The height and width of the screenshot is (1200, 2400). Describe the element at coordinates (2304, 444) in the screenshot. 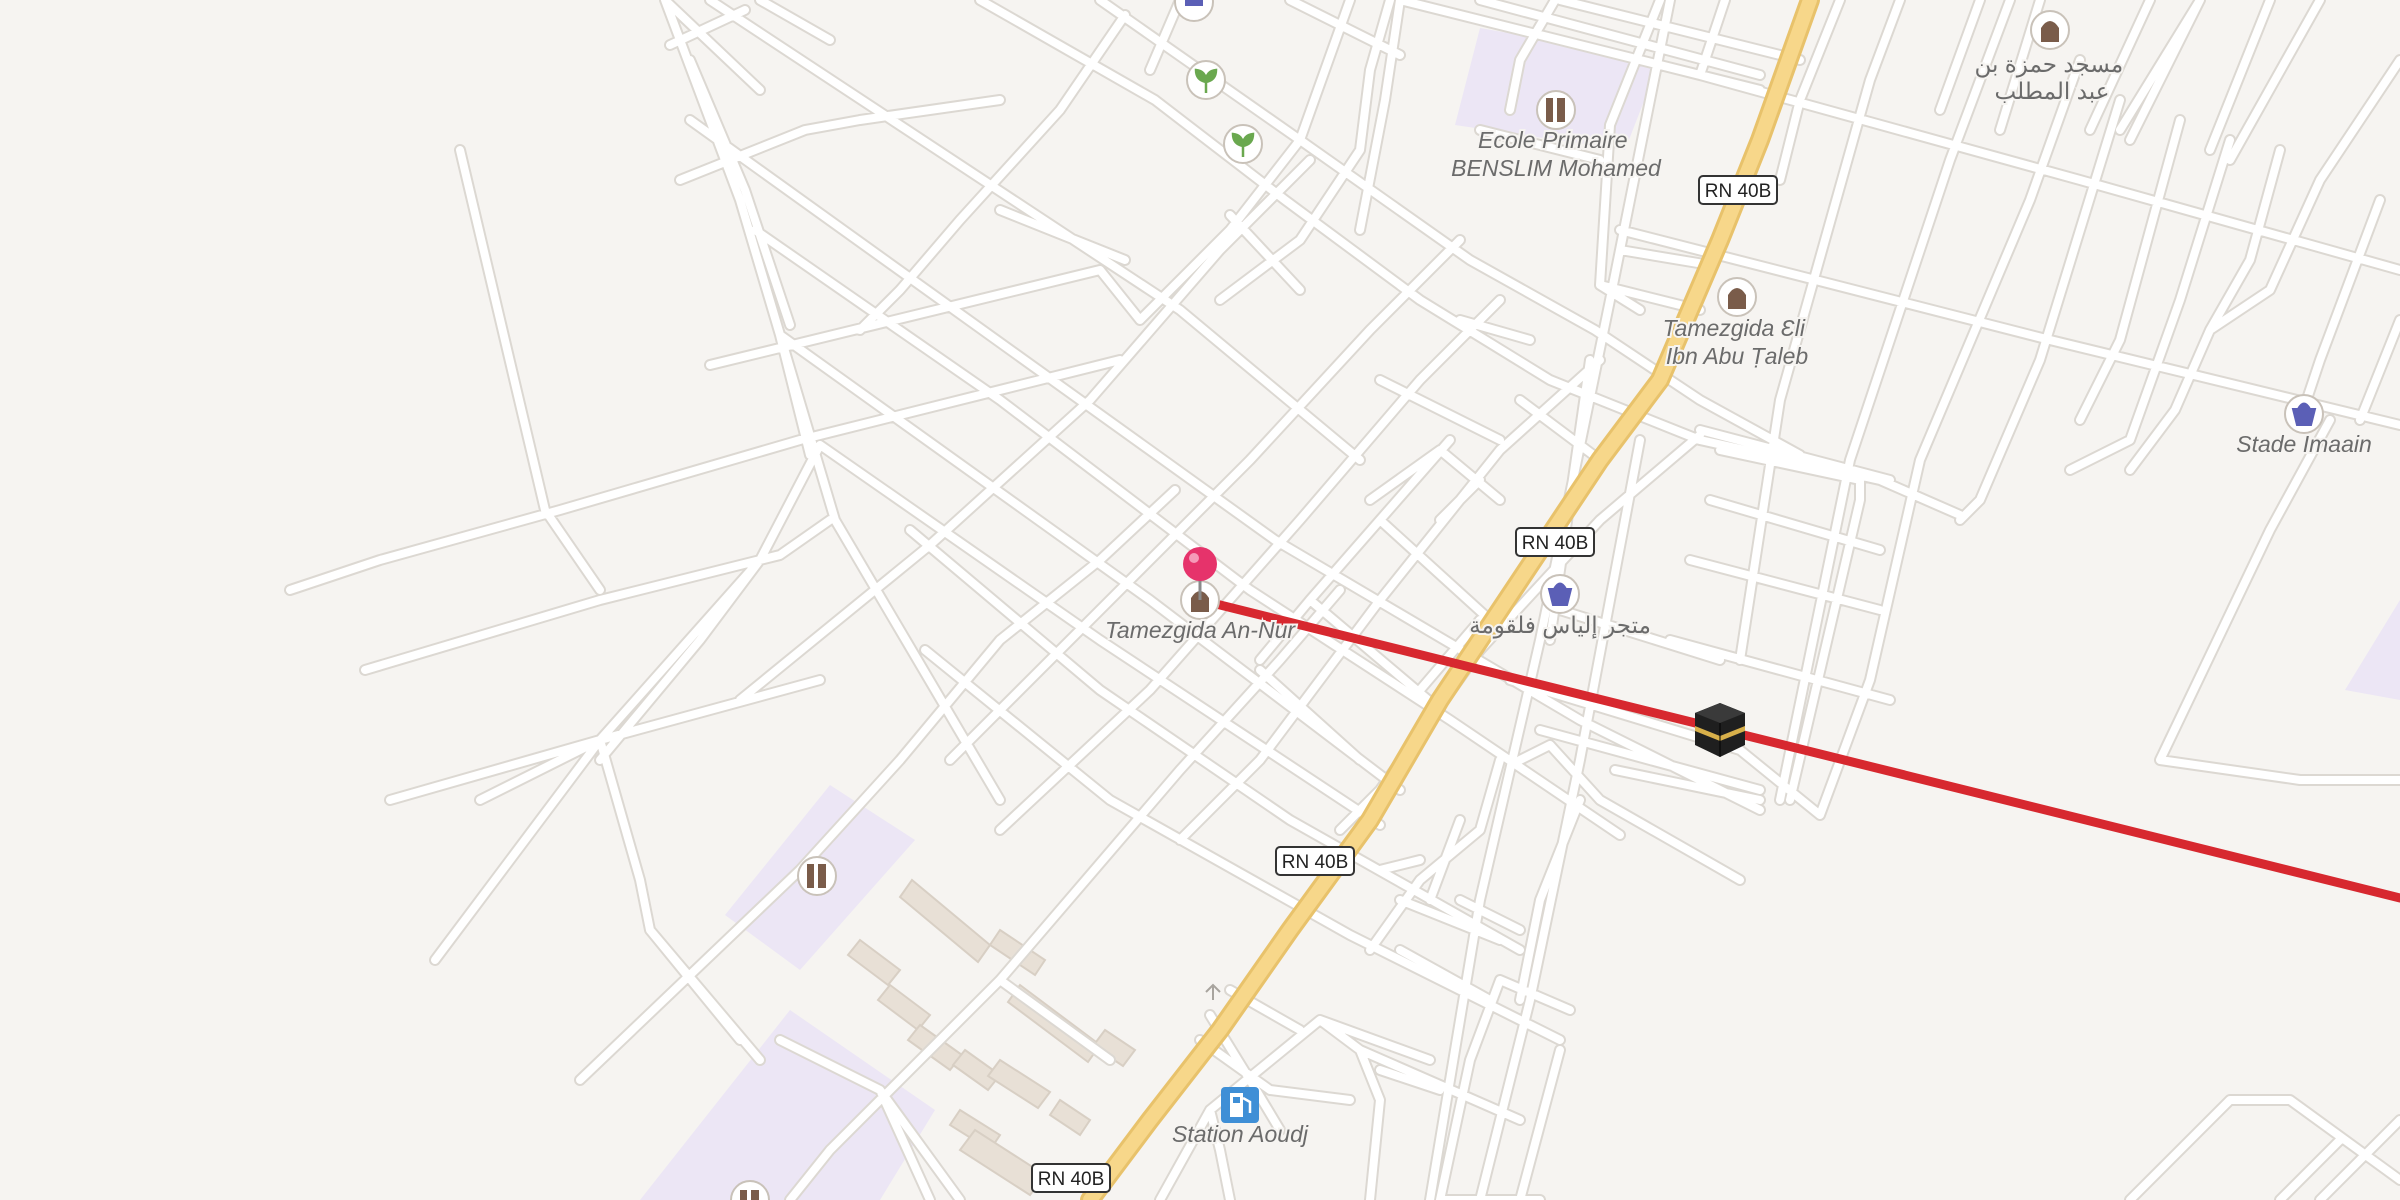

I see `poi-label: Stade Imaain` at that location.